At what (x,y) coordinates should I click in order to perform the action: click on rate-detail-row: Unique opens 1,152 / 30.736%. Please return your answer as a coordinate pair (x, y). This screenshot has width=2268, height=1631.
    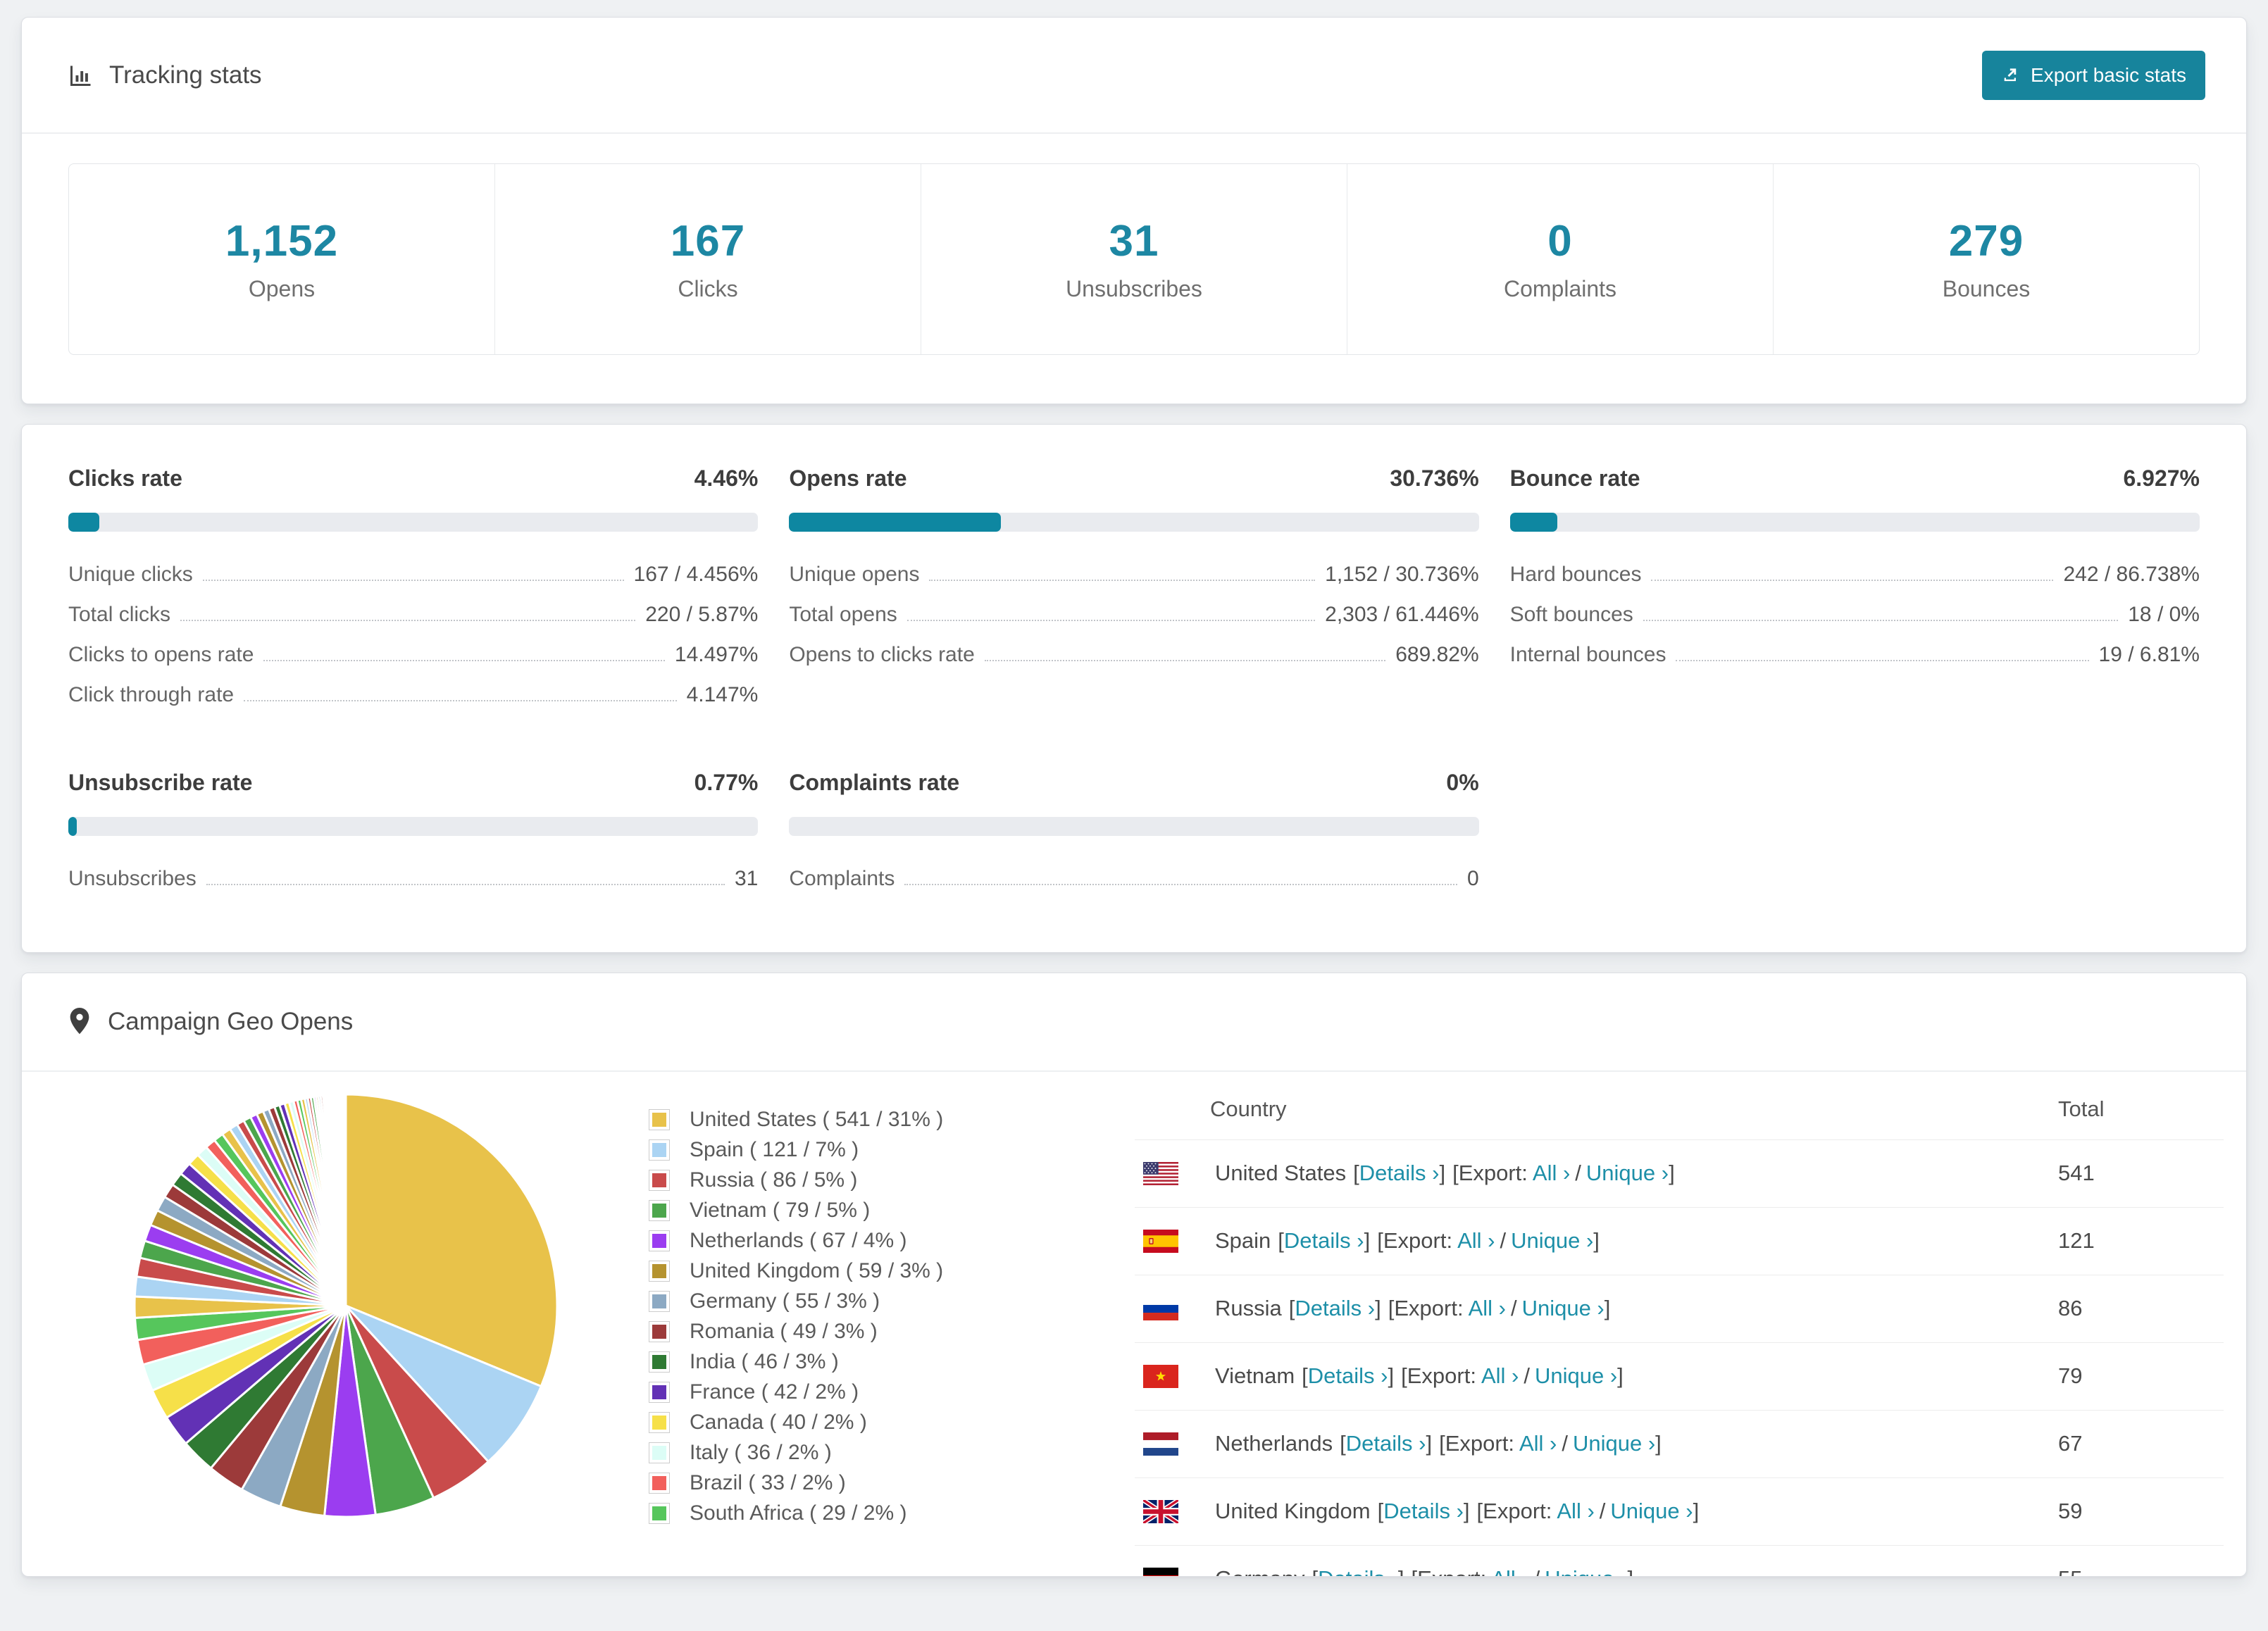
    Looking at the image, I should click on (1134, 583).